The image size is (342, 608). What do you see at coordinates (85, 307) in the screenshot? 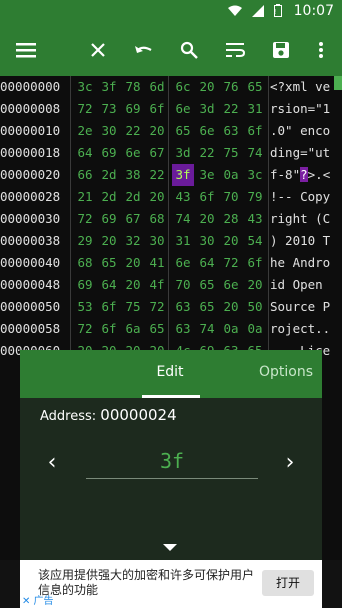
I see `hex-byte: 53` at bounding box center [85, 307].